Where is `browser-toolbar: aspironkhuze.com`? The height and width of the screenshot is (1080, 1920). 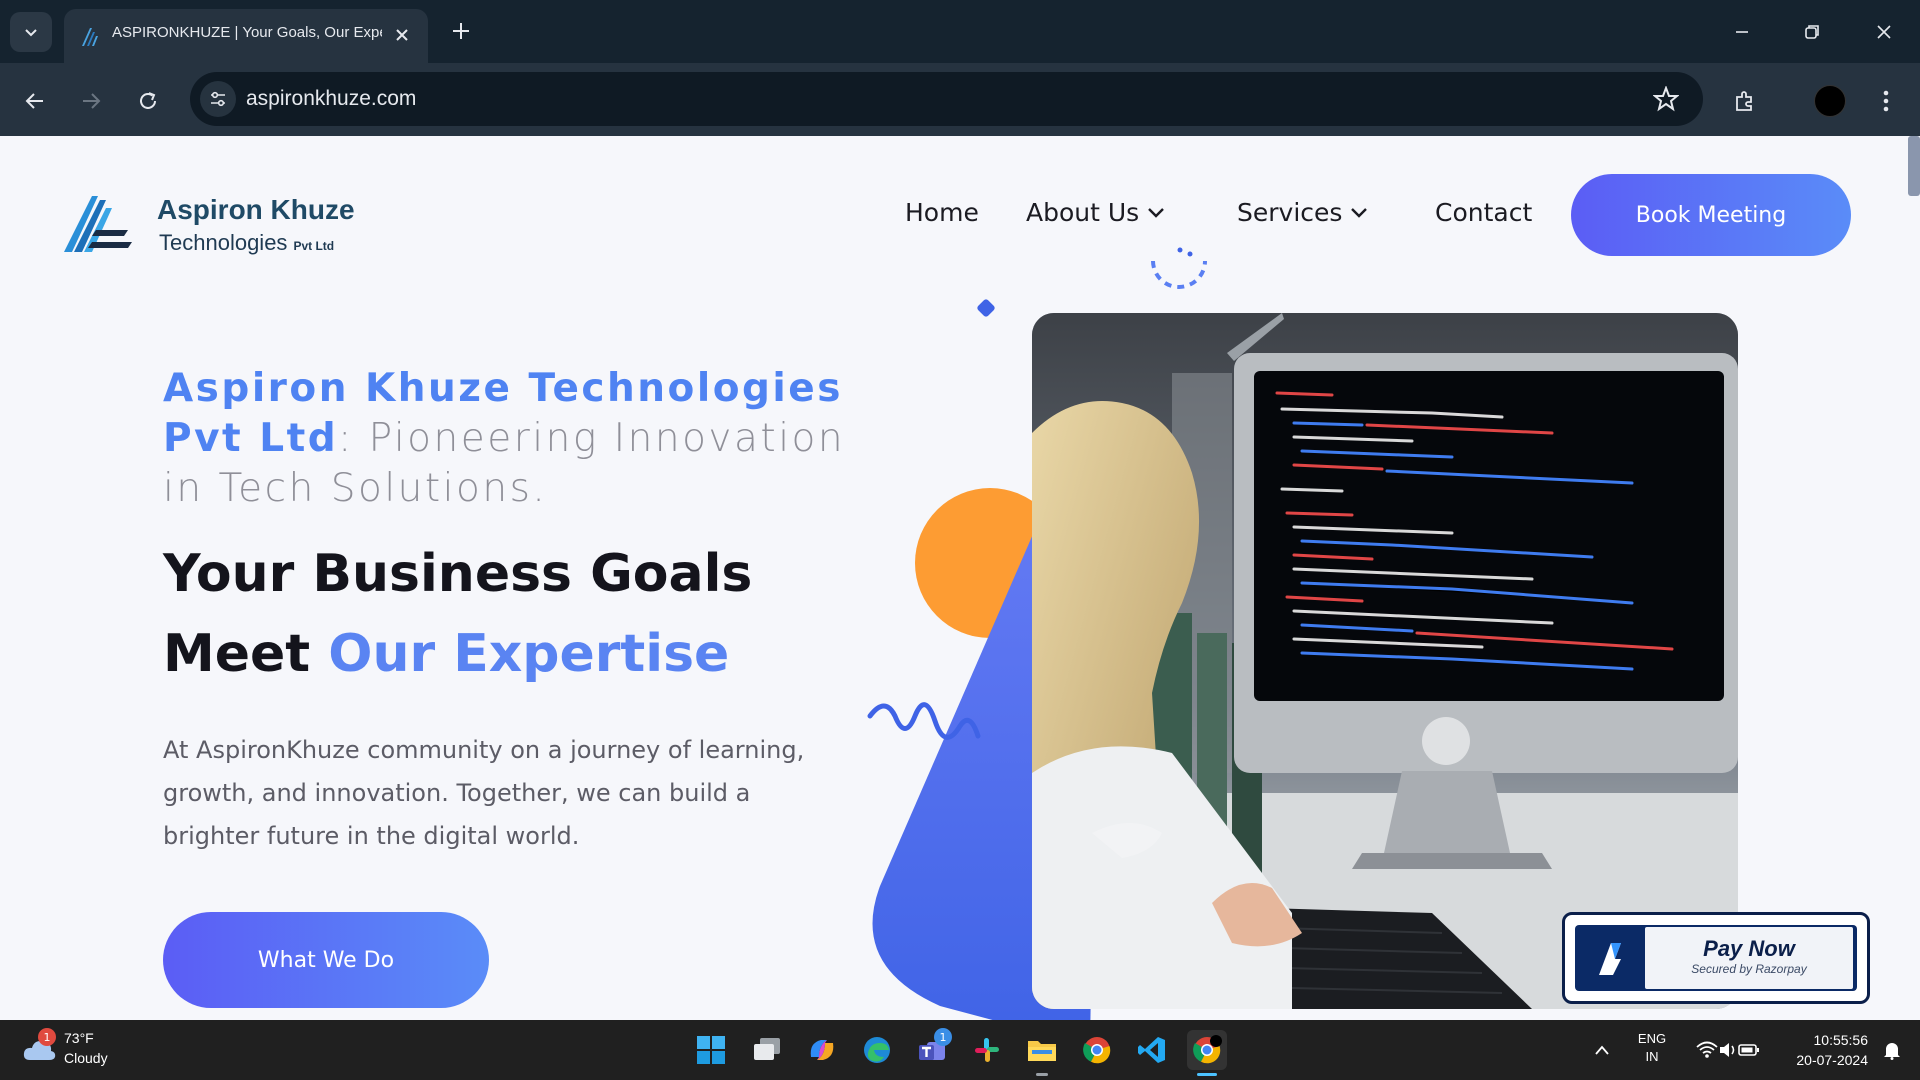
browser-toolbar: aspironkhuze.com is located at coordinates (960, 99).